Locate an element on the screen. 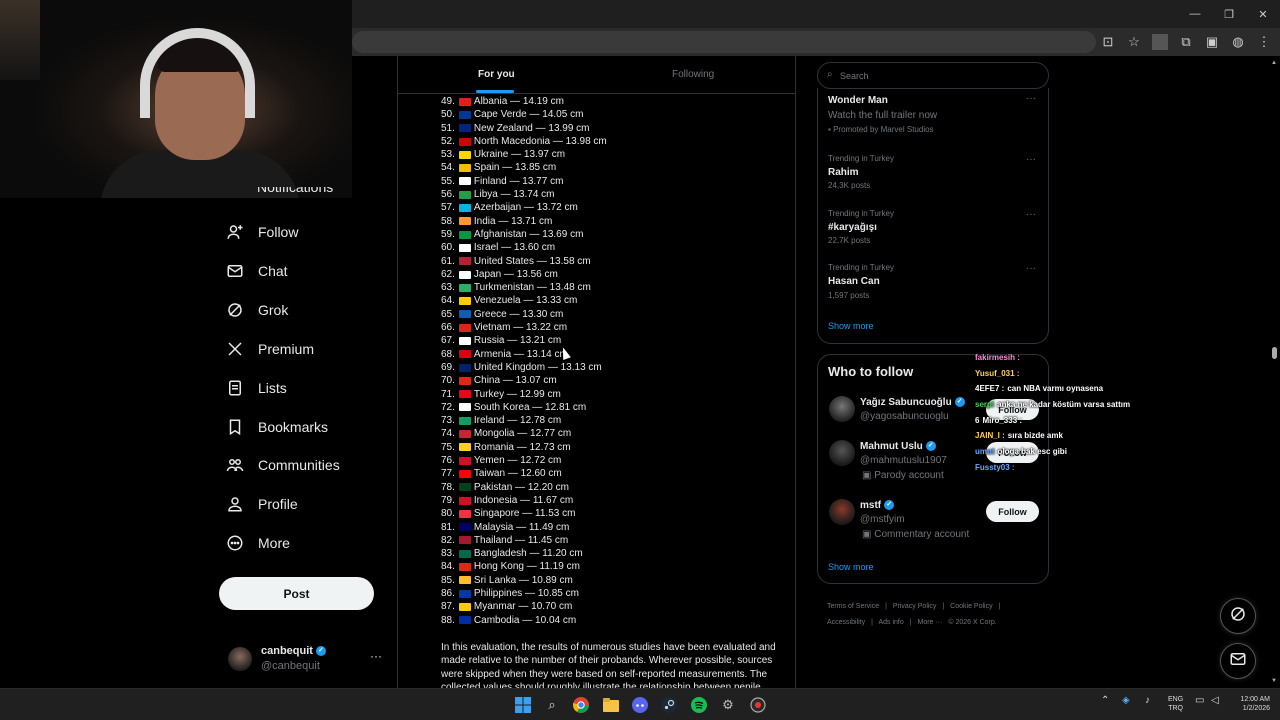 The image size is (1280, 720). grok-fab is located at coordinates (1238, 616).